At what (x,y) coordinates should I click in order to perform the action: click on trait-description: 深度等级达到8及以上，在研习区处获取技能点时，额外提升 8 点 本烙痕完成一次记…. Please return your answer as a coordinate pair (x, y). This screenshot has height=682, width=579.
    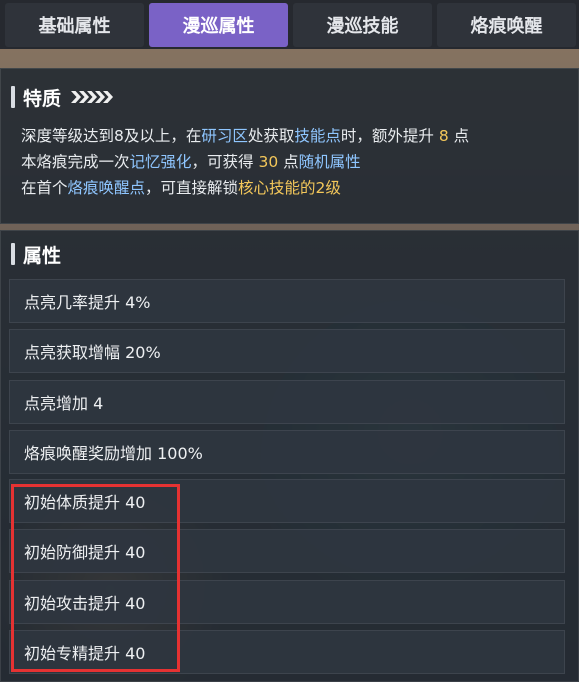
    Looking at the image, I should click on (294, 162).